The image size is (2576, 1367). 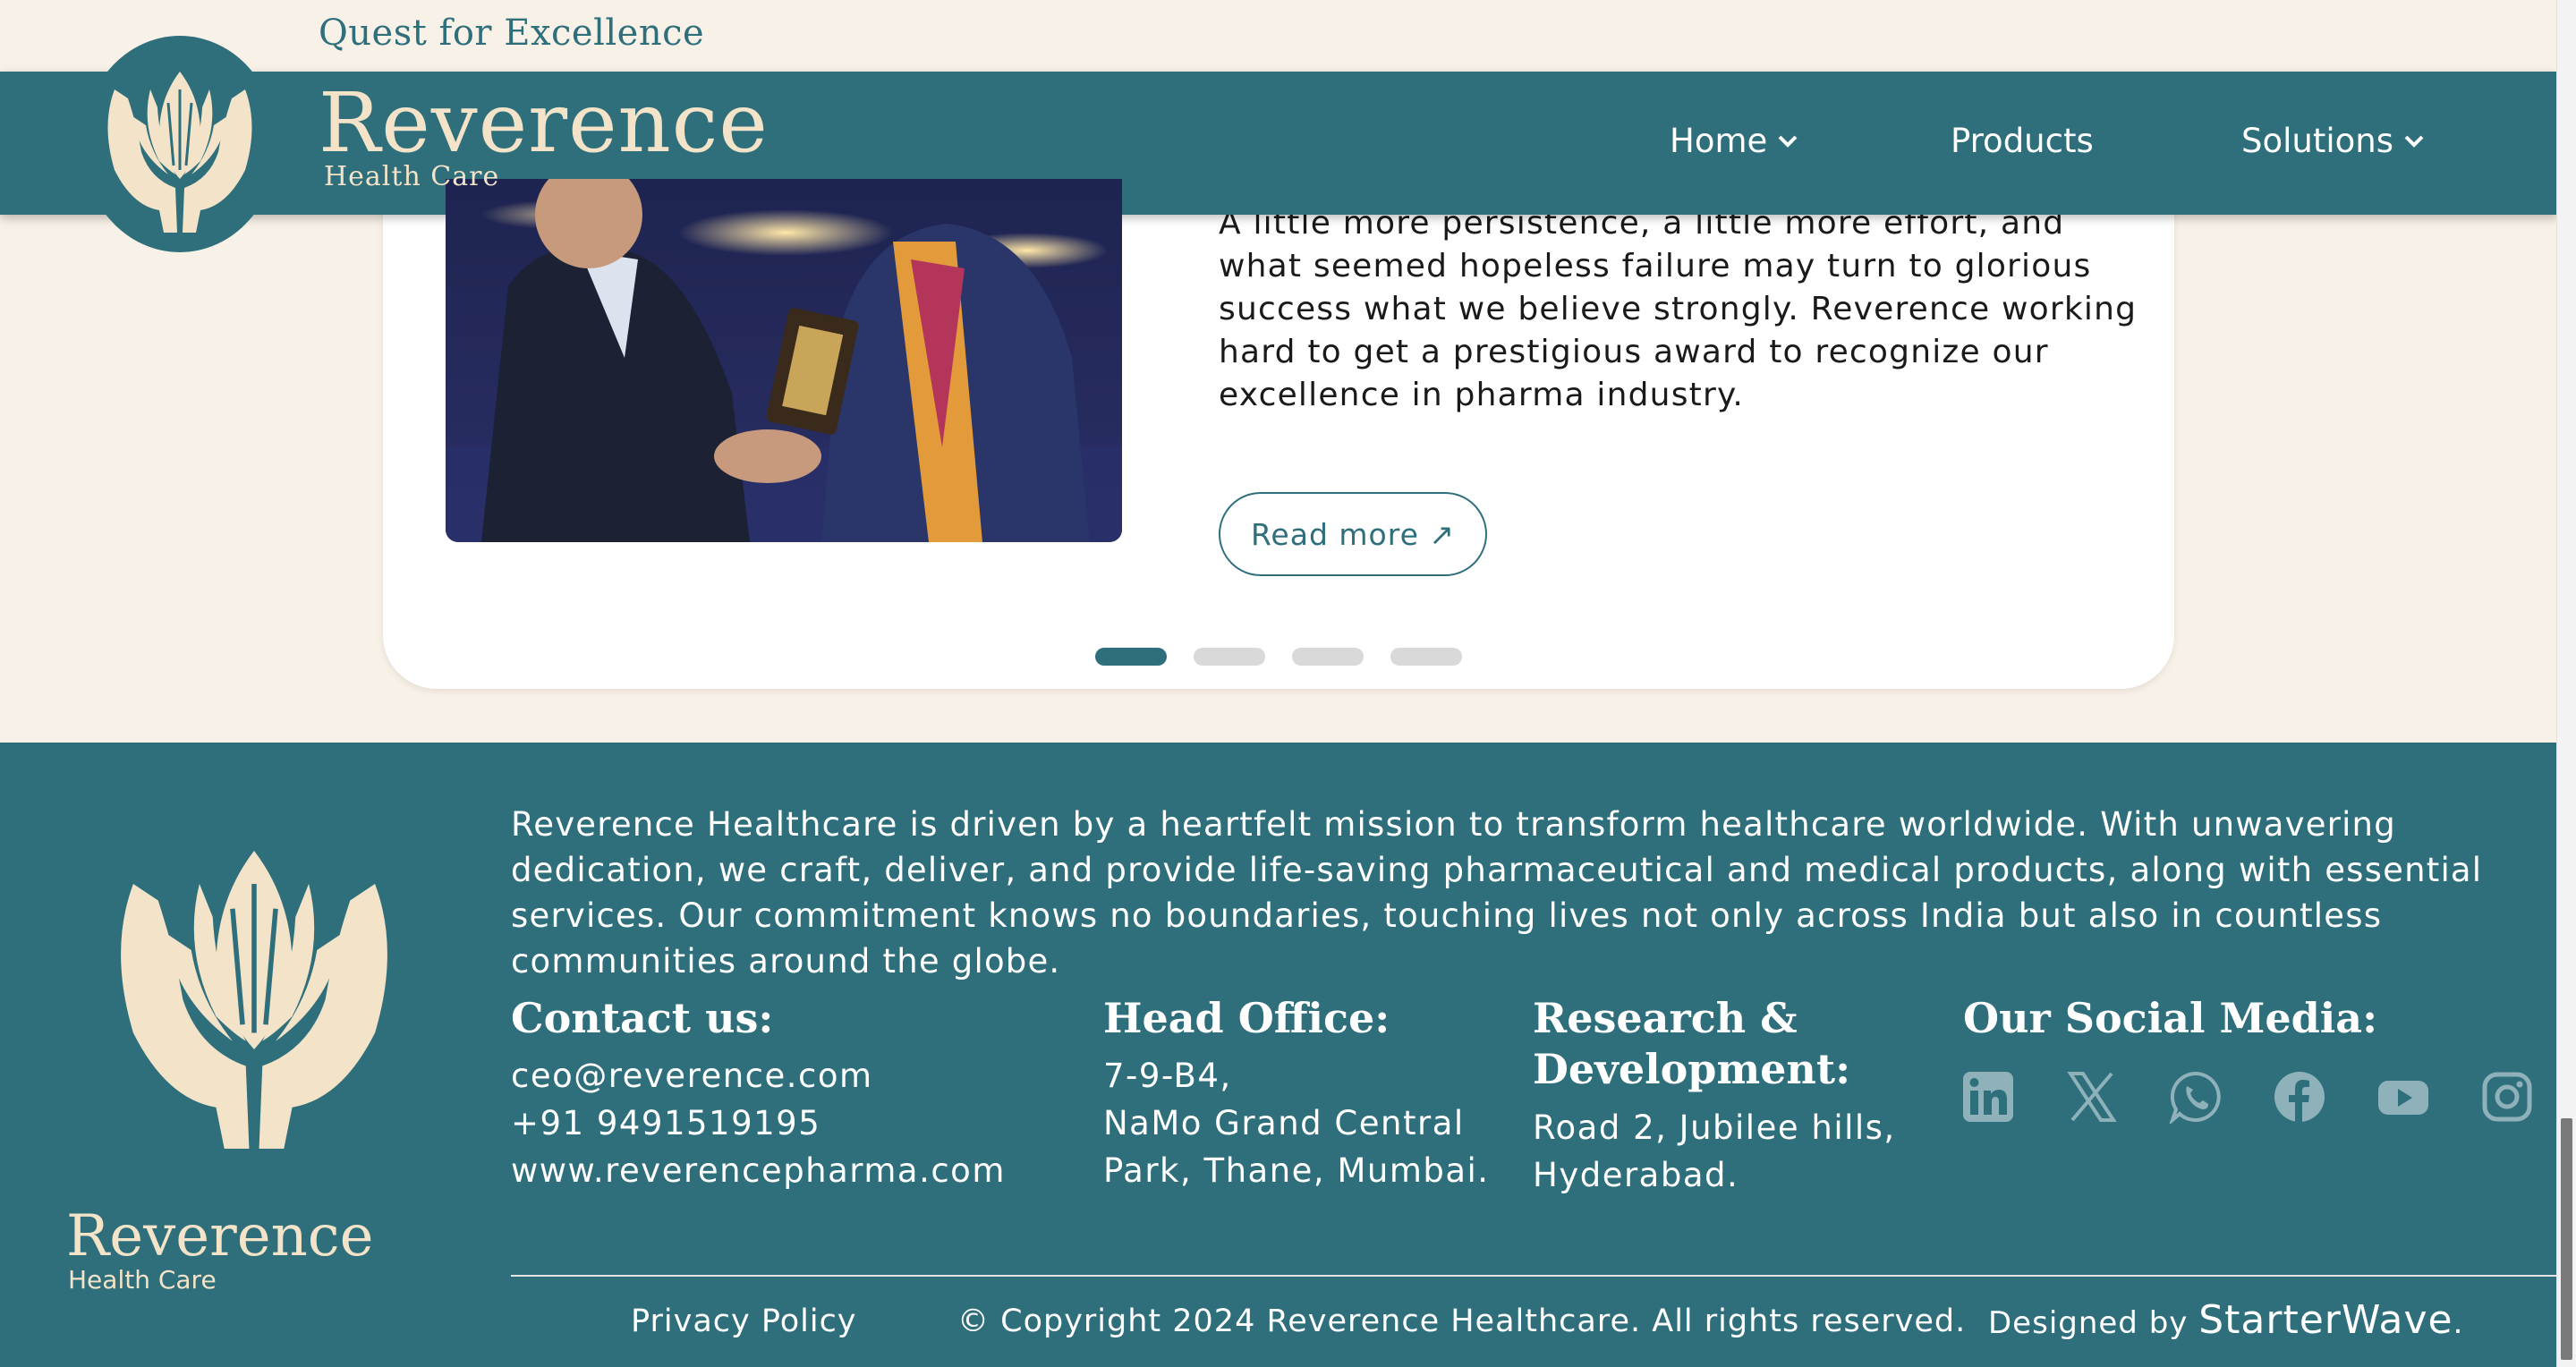 What do you see at coordinates (1167, 1076) in the screenshot?
I see `head-office-line: 7-9-B4,` at bounding box center [1167, 1076].